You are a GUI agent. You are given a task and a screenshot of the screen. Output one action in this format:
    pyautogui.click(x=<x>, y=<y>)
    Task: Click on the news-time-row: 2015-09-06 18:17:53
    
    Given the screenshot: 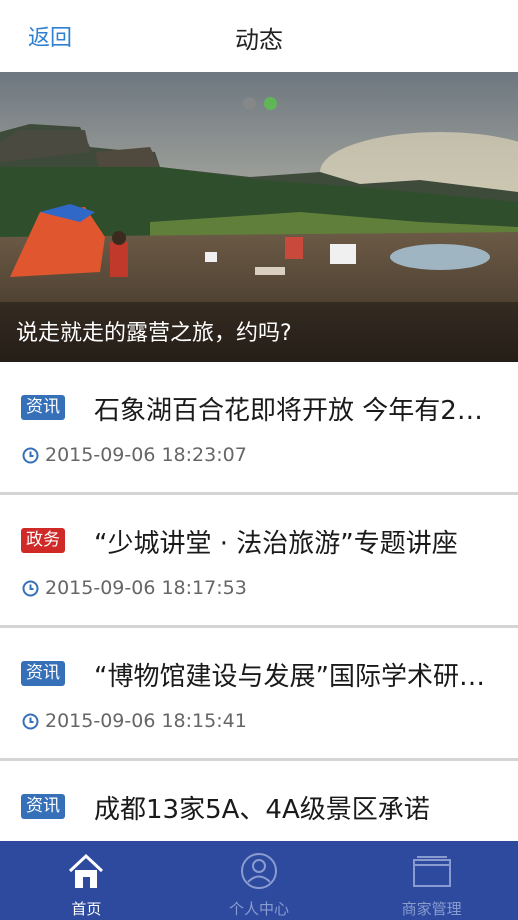 What is the action you would take?
    pyautogui.click(x=134, y=588)
    